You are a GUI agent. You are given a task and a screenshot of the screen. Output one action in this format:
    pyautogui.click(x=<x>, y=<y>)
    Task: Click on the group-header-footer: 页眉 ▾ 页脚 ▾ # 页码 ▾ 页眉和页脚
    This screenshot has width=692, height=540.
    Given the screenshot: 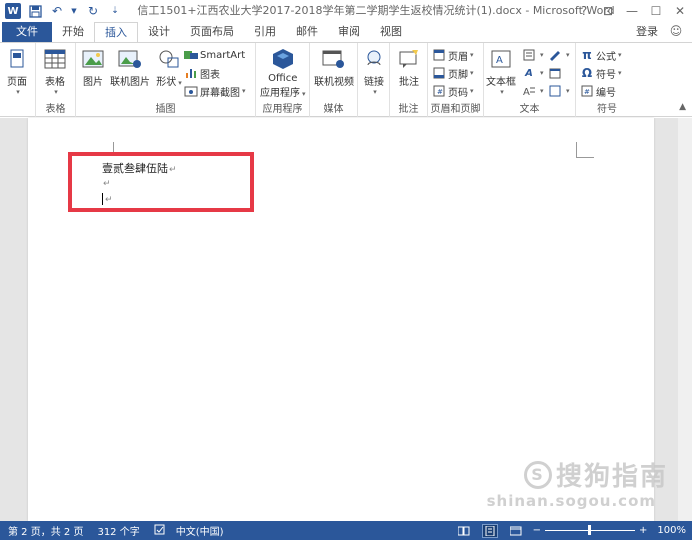 What is the action you would take?
    pyautogui.click(x=456, y=80)
    